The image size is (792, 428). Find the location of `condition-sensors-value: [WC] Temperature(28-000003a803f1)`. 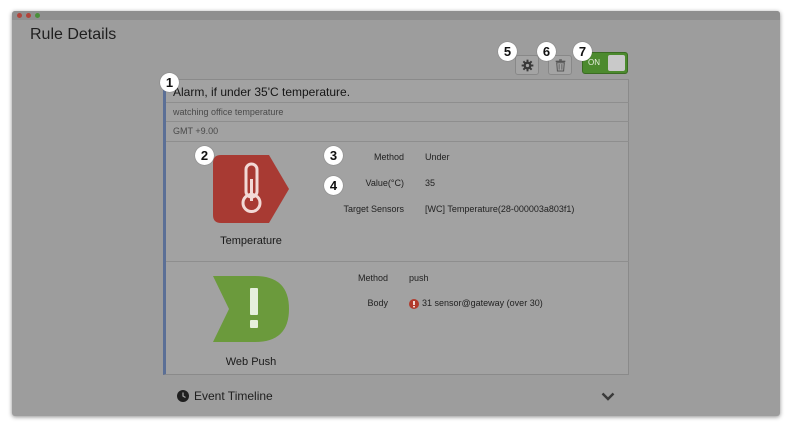

condition-sensors-value: [WC] Temperature(28-000003a803f1) is located at coordinates (500, 209).